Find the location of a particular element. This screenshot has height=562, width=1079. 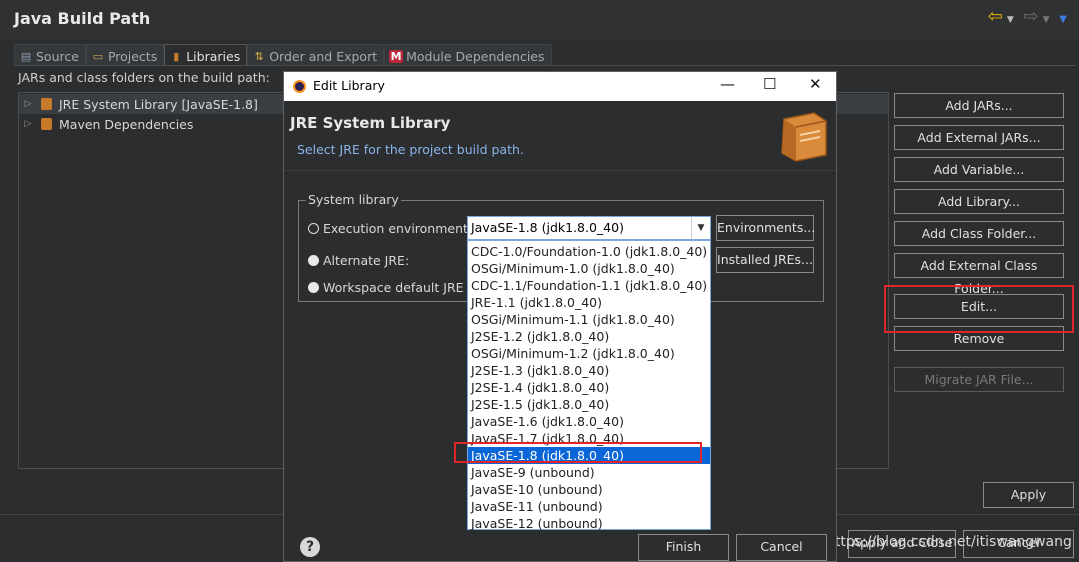

source-icon: ▤ is located at coordinates (26, 56).